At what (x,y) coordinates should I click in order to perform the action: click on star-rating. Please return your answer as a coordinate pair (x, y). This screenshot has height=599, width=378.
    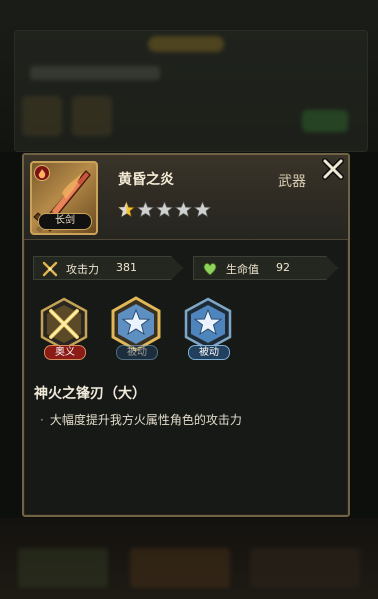
    Looking at the image, I should click on (164, 209).